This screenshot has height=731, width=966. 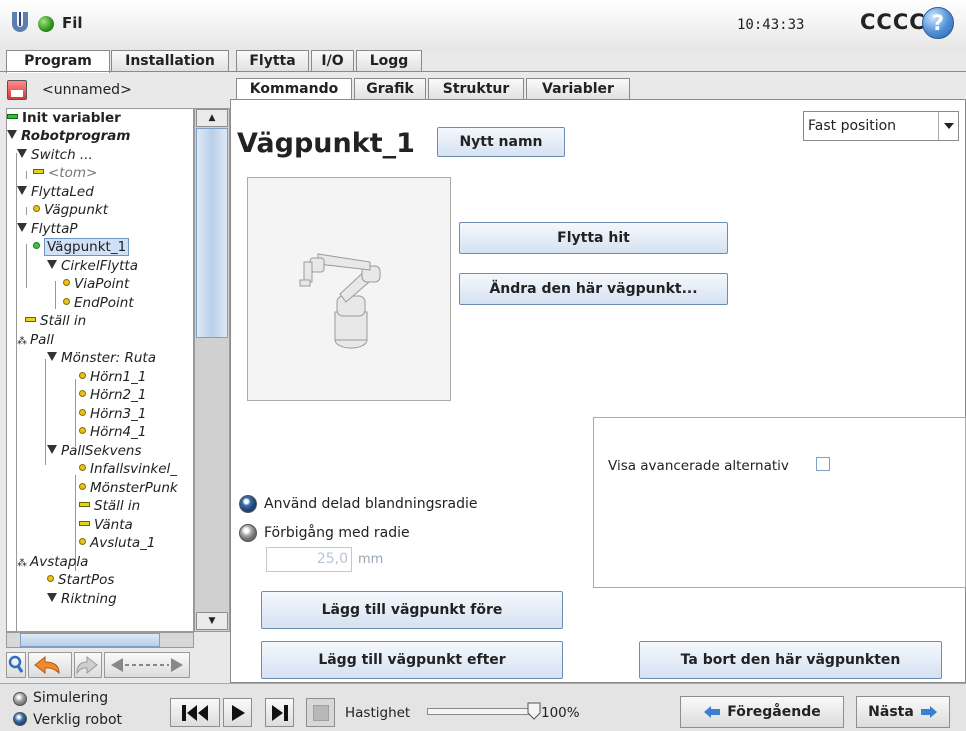 I want to click on rename-button: Nytt namn, so click(x=501, y=142).